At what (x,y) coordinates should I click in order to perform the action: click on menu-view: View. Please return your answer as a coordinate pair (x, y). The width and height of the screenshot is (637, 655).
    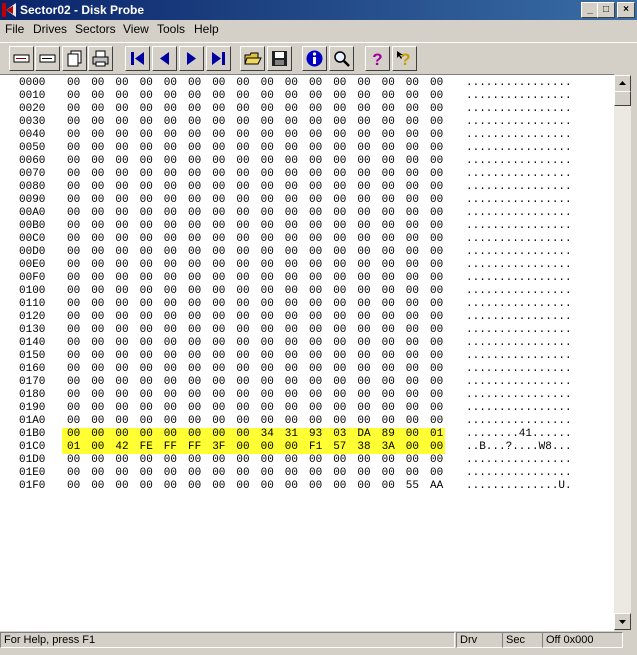
    Looking at the image, I should click on (136, 29).